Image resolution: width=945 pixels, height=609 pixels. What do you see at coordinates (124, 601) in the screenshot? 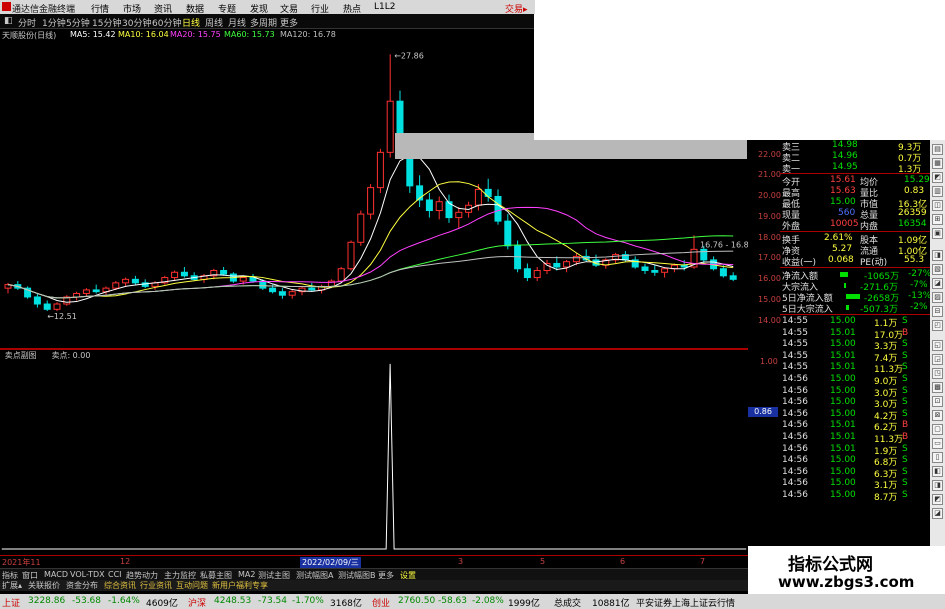
I see `sh-index-pct: -1.64%` at bounding box center [124, 601].